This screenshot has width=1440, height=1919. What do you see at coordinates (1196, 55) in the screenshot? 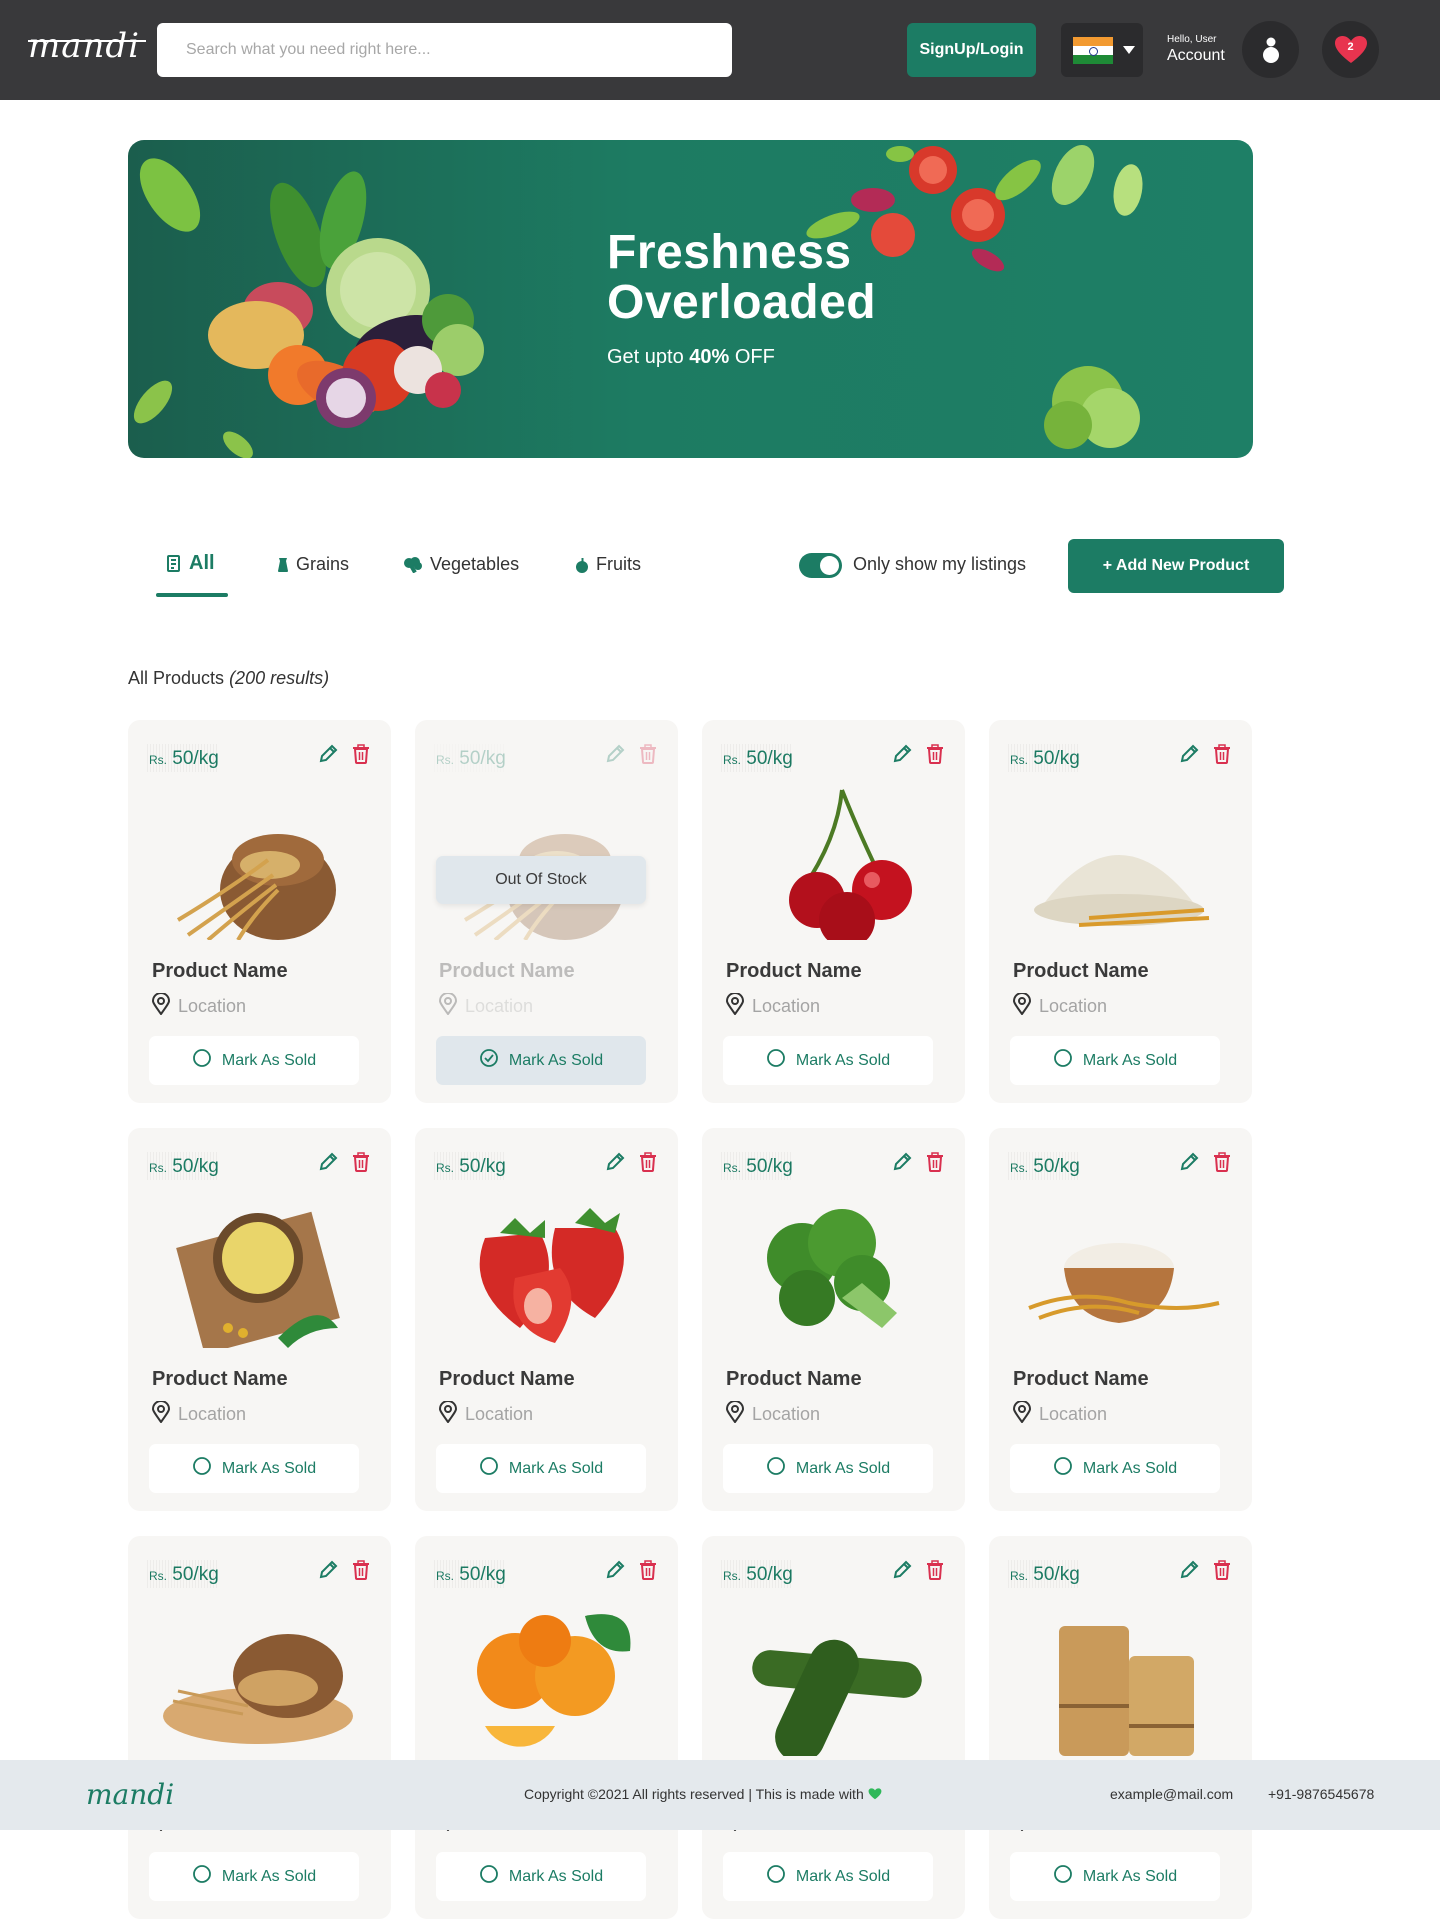
I see `account-label: Account` at bounding box center [1196, 55].